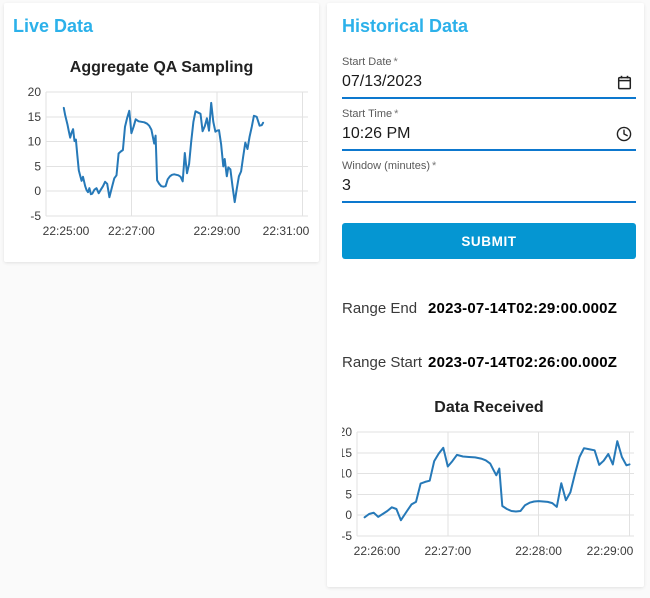 This screenshot has width=650, height=598. Describe the element at coordinates (376, 133) in the screenshot. I see `start-time-value: 10:26 PM` at that location.